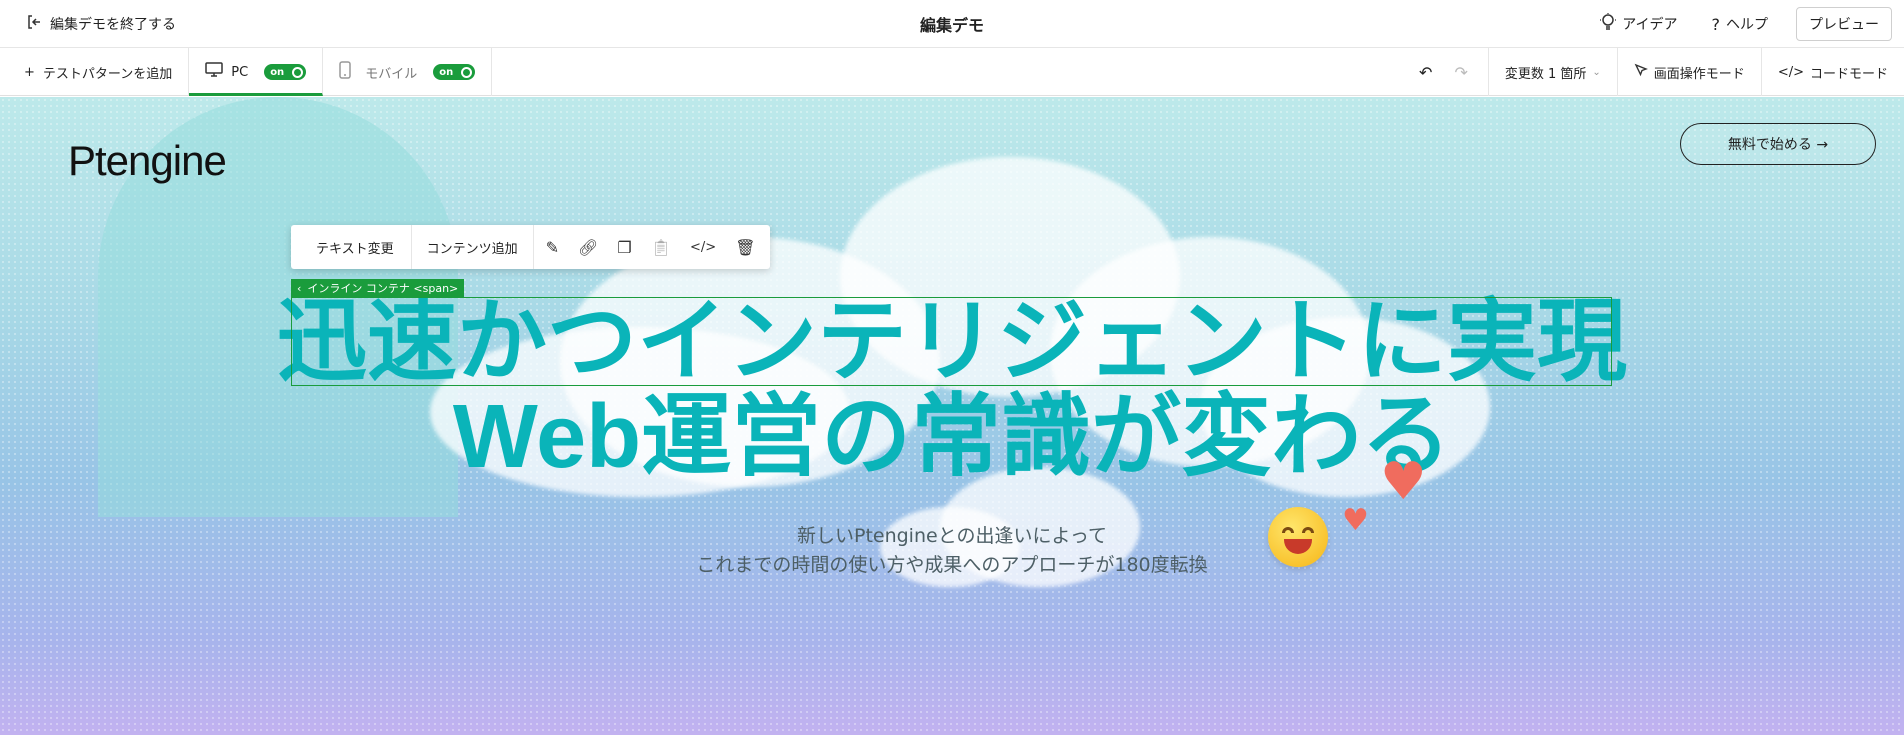  Describe the element at coordinates (552, 247) in the screenshot. I see `magic-wand-icon: ✎` at that location.